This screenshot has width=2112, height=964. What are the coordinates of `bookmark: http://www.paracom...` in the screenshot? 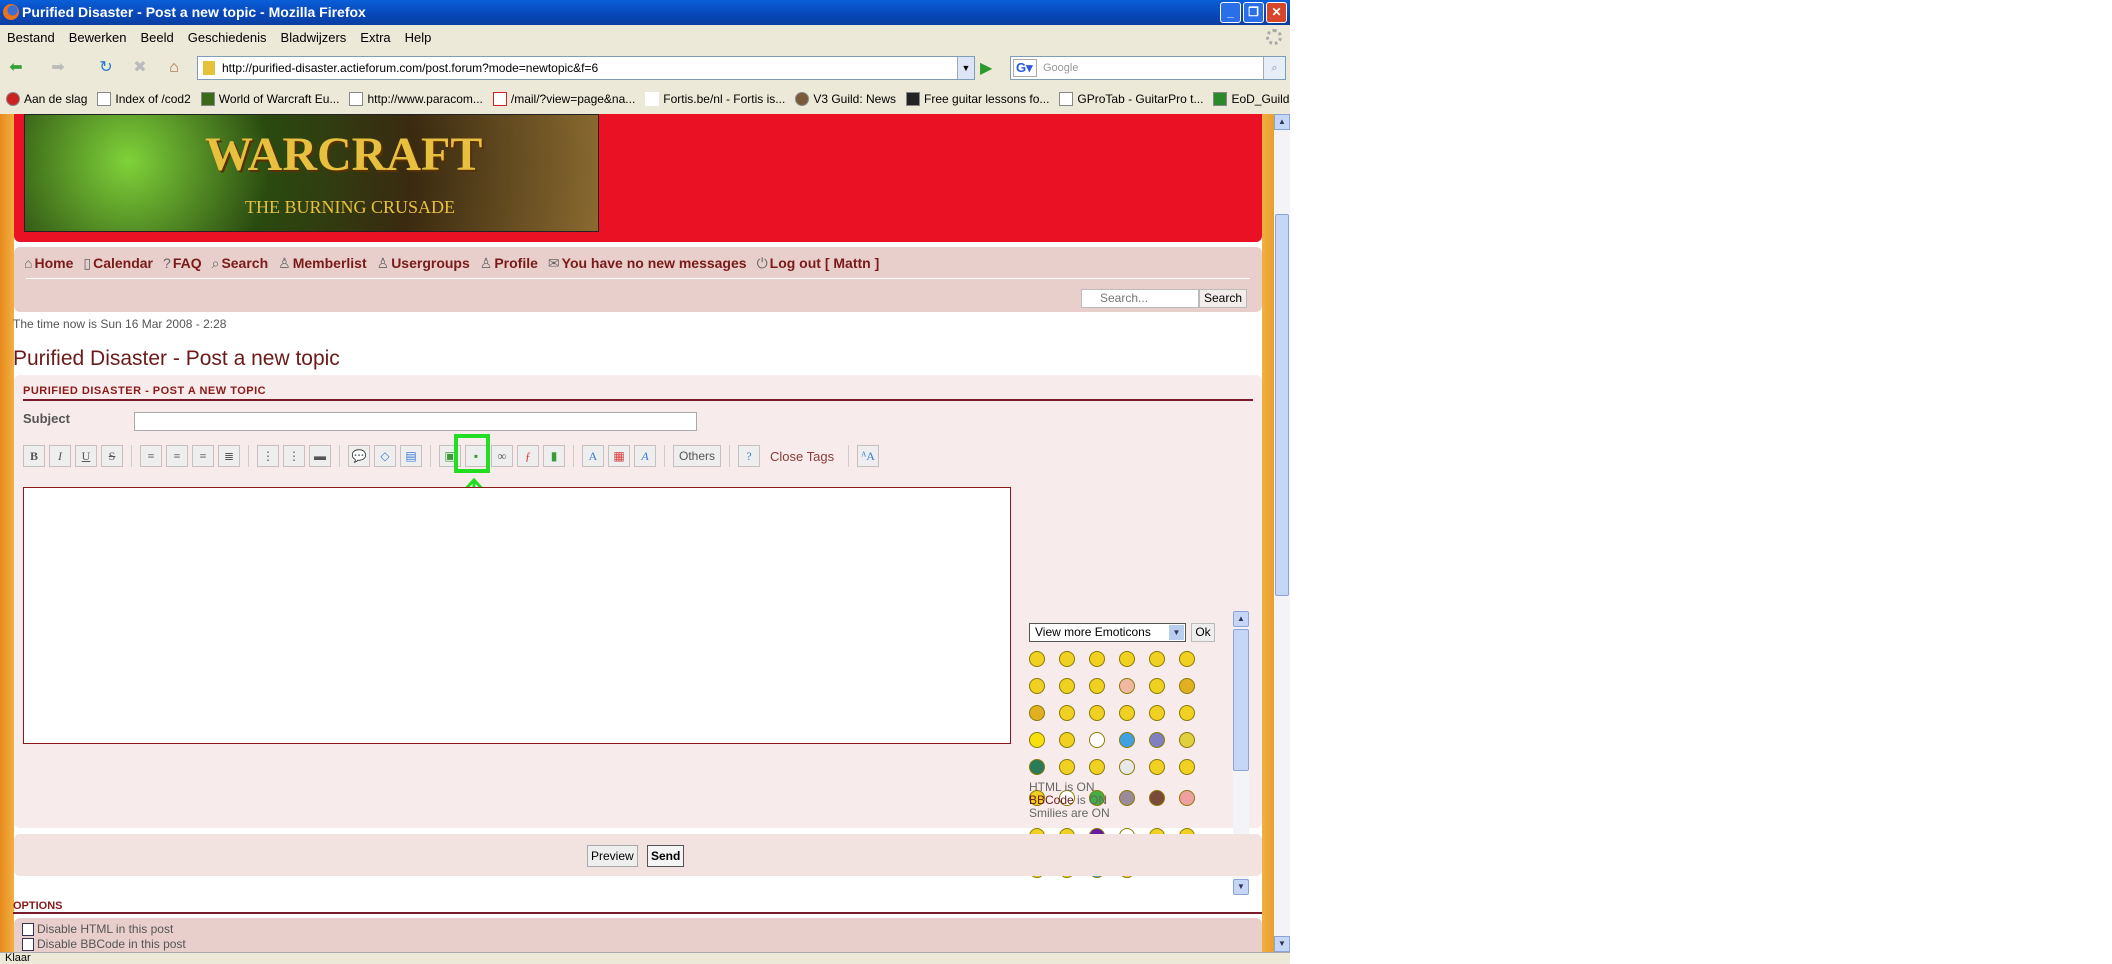 It's located at (416, 99).